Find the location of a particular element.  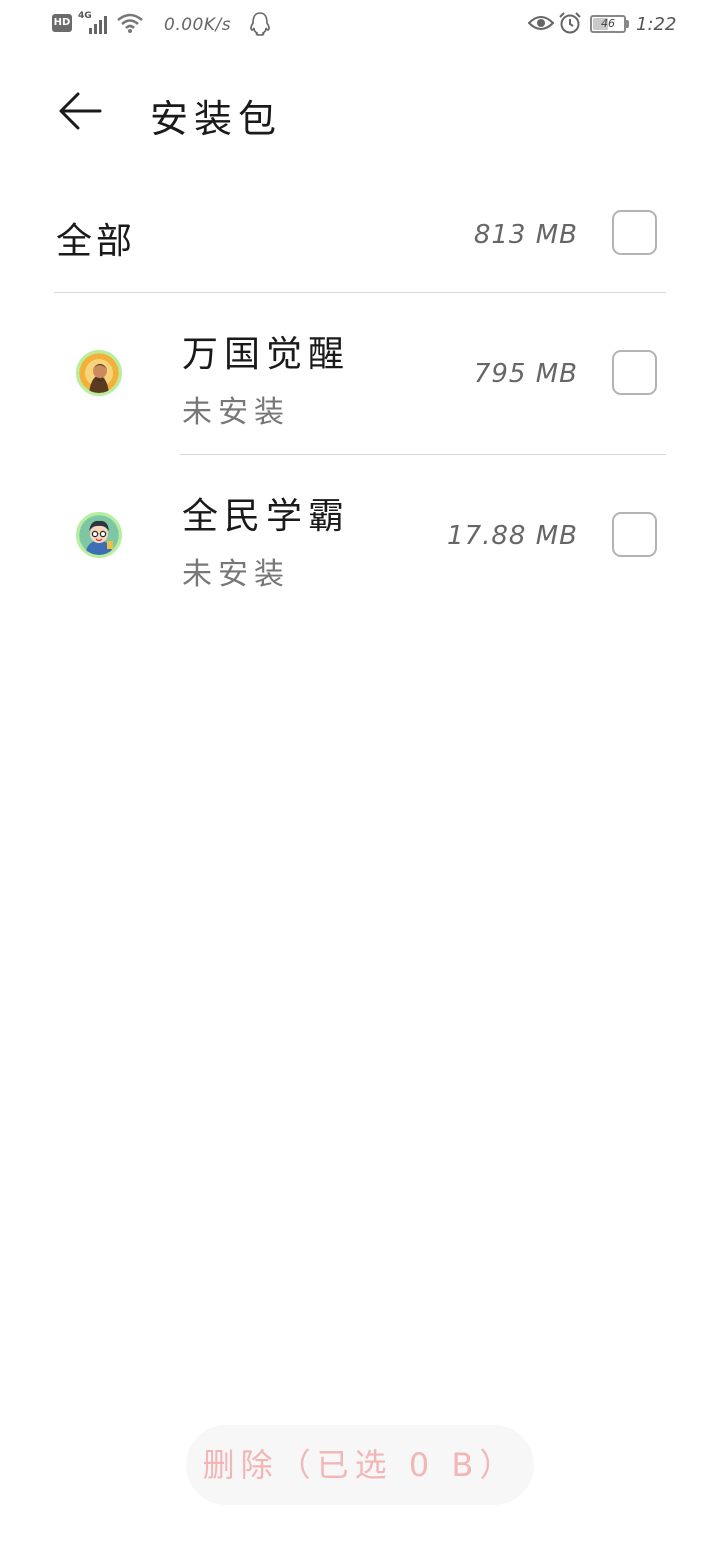

back-arrow-icon is located at coordinates (81, 111).